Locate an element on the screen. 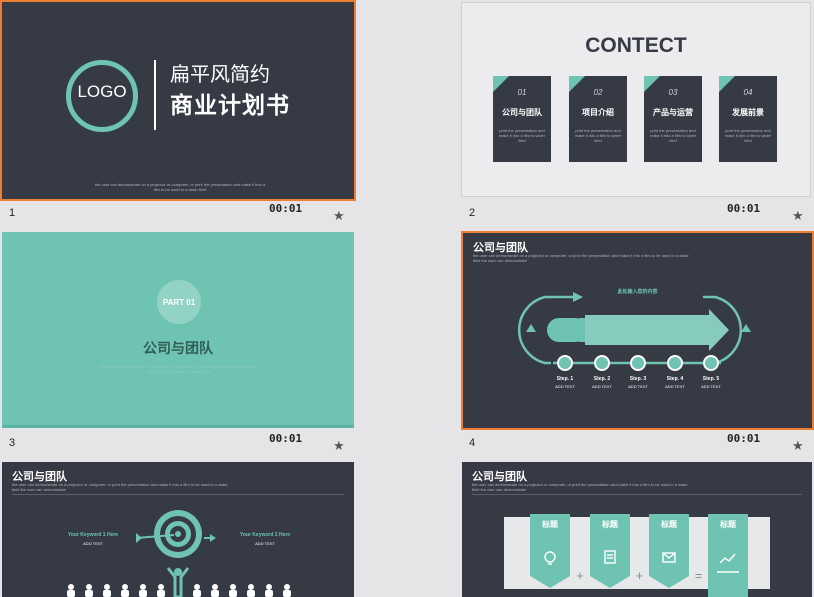 Image resolution: width=814 pixels, height=597 pixels. step-label-4: Step. 4 is located at coordinates (675, 379).